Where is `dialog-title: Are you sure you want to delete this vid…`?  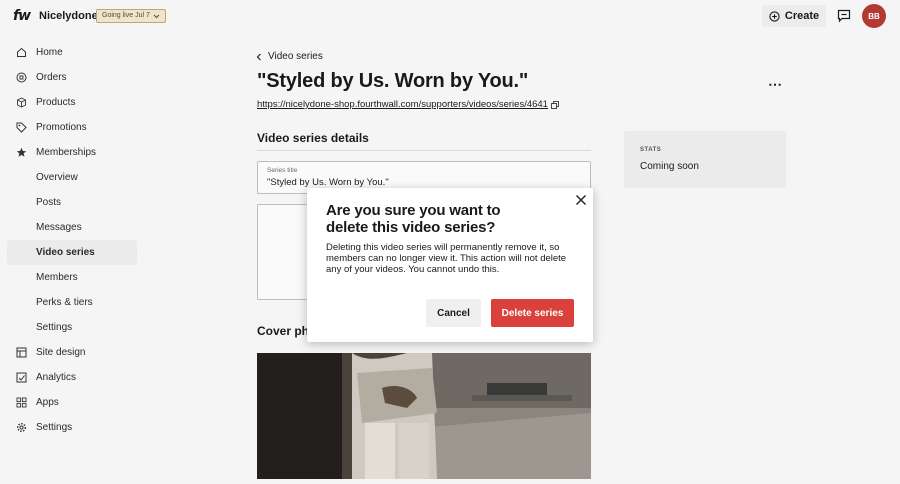 dialog-title: Are you sure you want to delete this vid… is located at coordinates (413, 219).